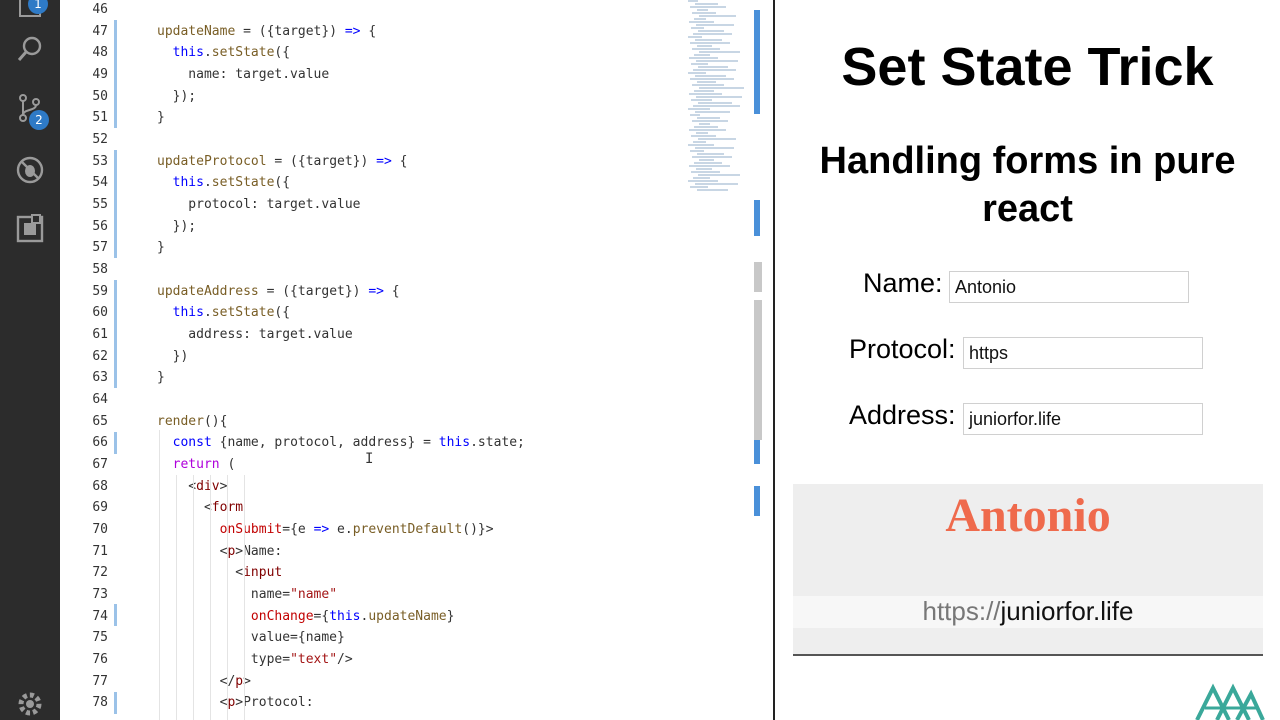 The image size is (1280, 720). What do you see at coordinates (30, 360) in the screenshot?
I see `activity-bar: 1 2` at bounding box center [30, 360].